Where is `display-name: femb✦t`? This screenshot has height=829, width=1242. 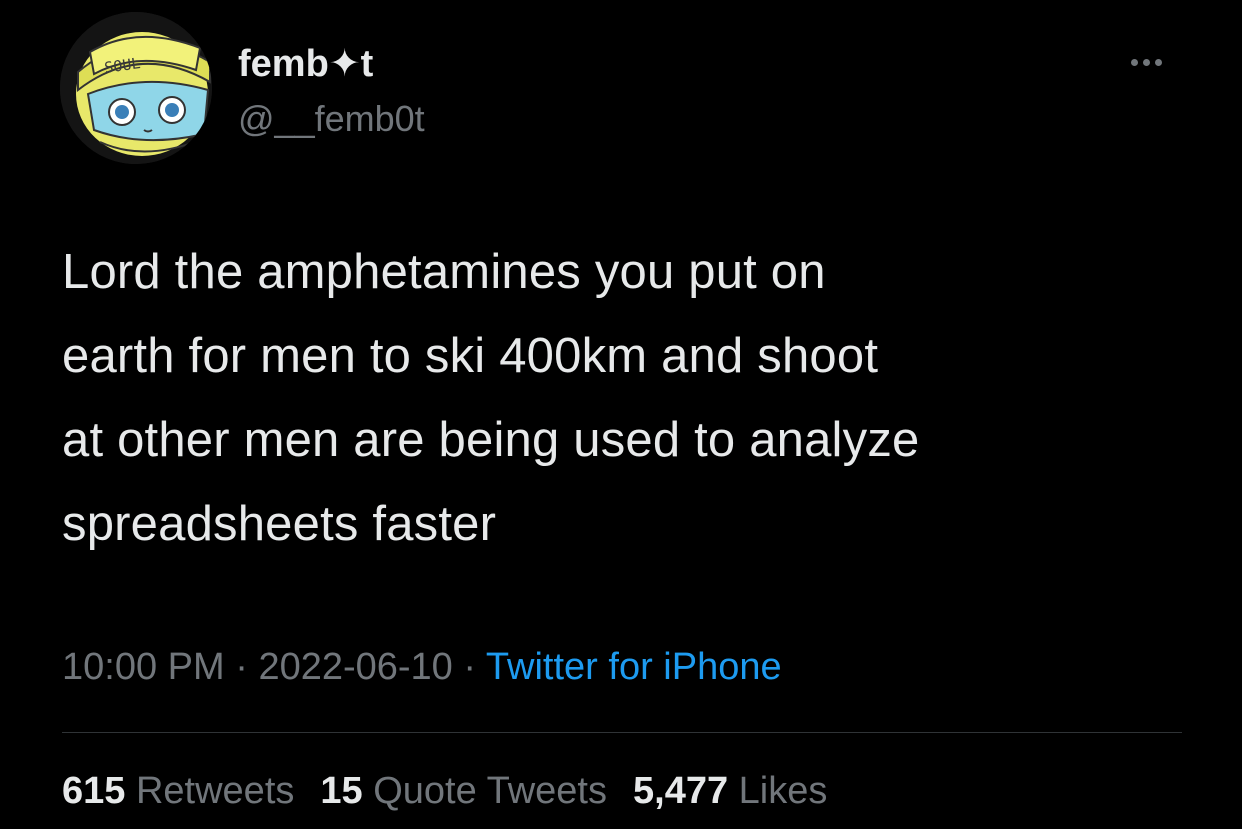 display-name: femb✦t is located at coordinates (305, 64).